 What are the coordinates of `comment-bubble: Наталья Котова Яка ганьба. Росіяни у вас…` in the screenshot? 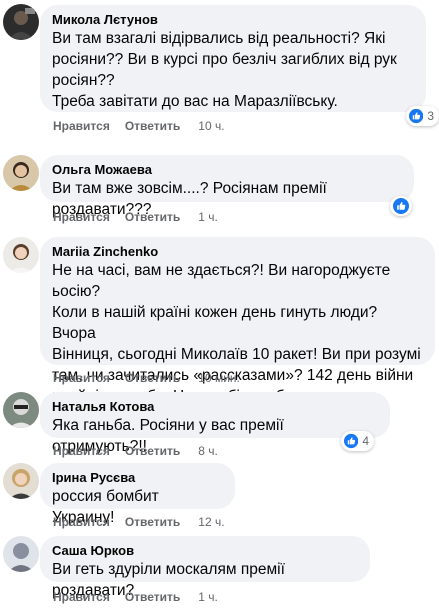 It's located at (215, 423).